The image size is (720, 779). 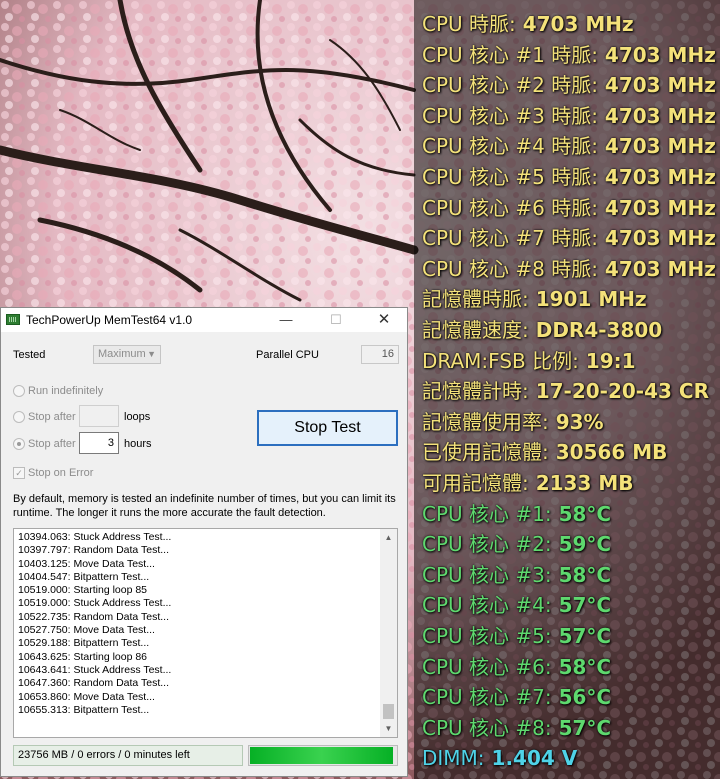 I want to click on window-title: TechPowerUp MemTest64 v1.0, so click(x=109, y=320).